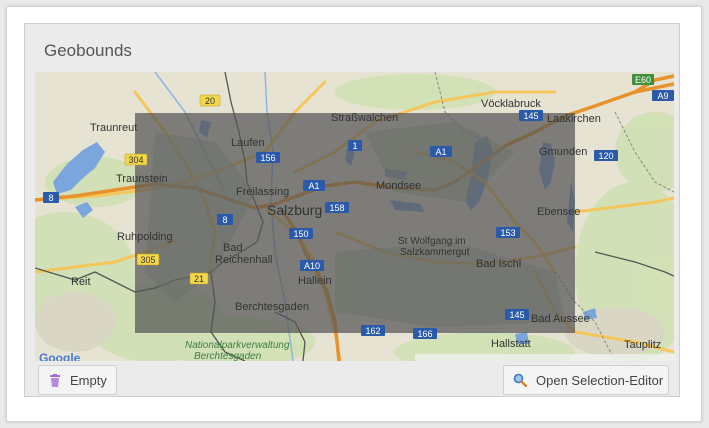 The width and height of the screenshot is (709, 428). I want to click on r304-shield: 304, so click(136, 159).